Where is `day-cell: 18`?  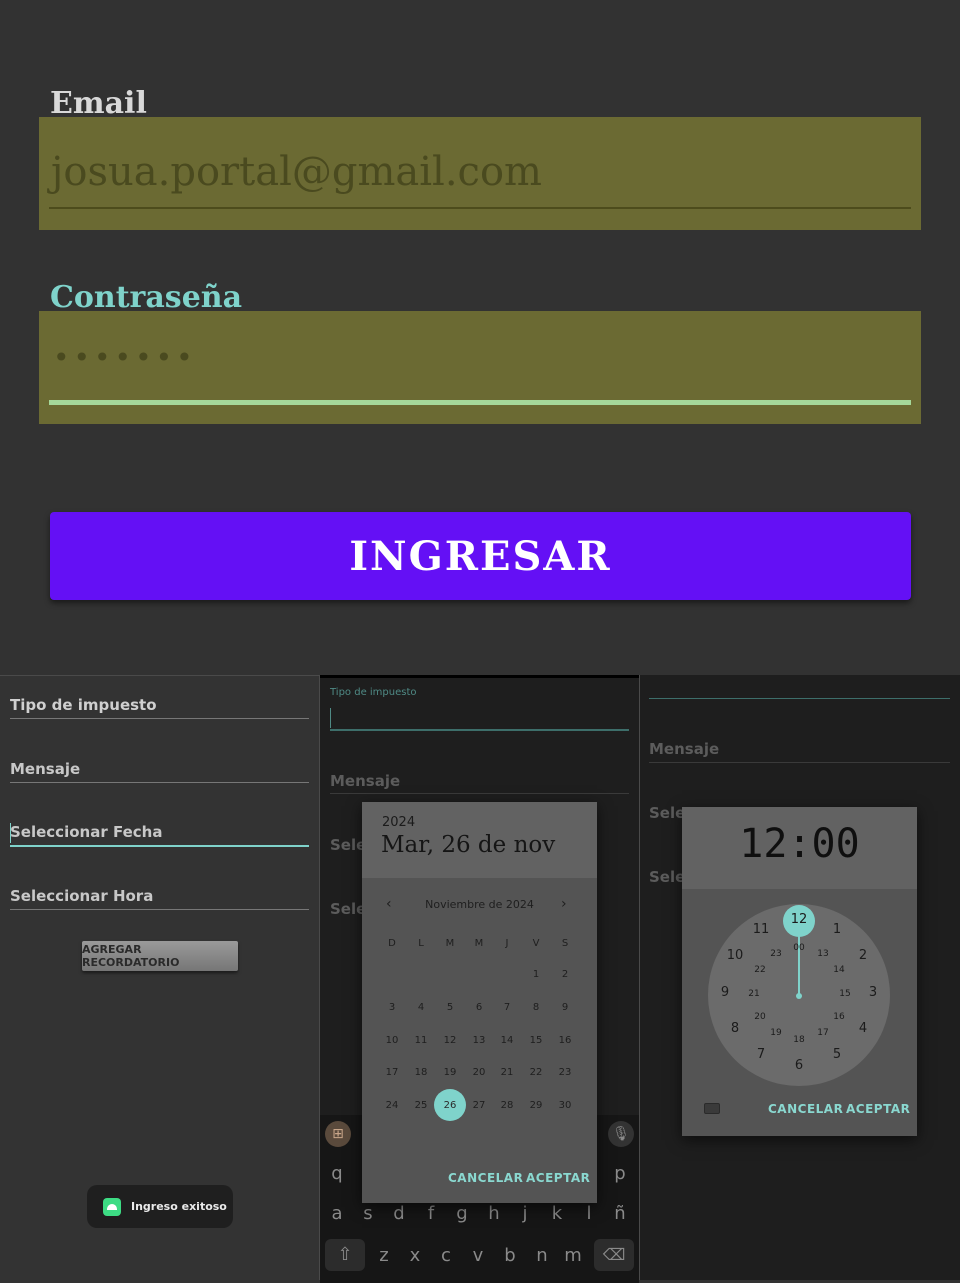 day-cell: 18 is located at coordinates (421, 1072).